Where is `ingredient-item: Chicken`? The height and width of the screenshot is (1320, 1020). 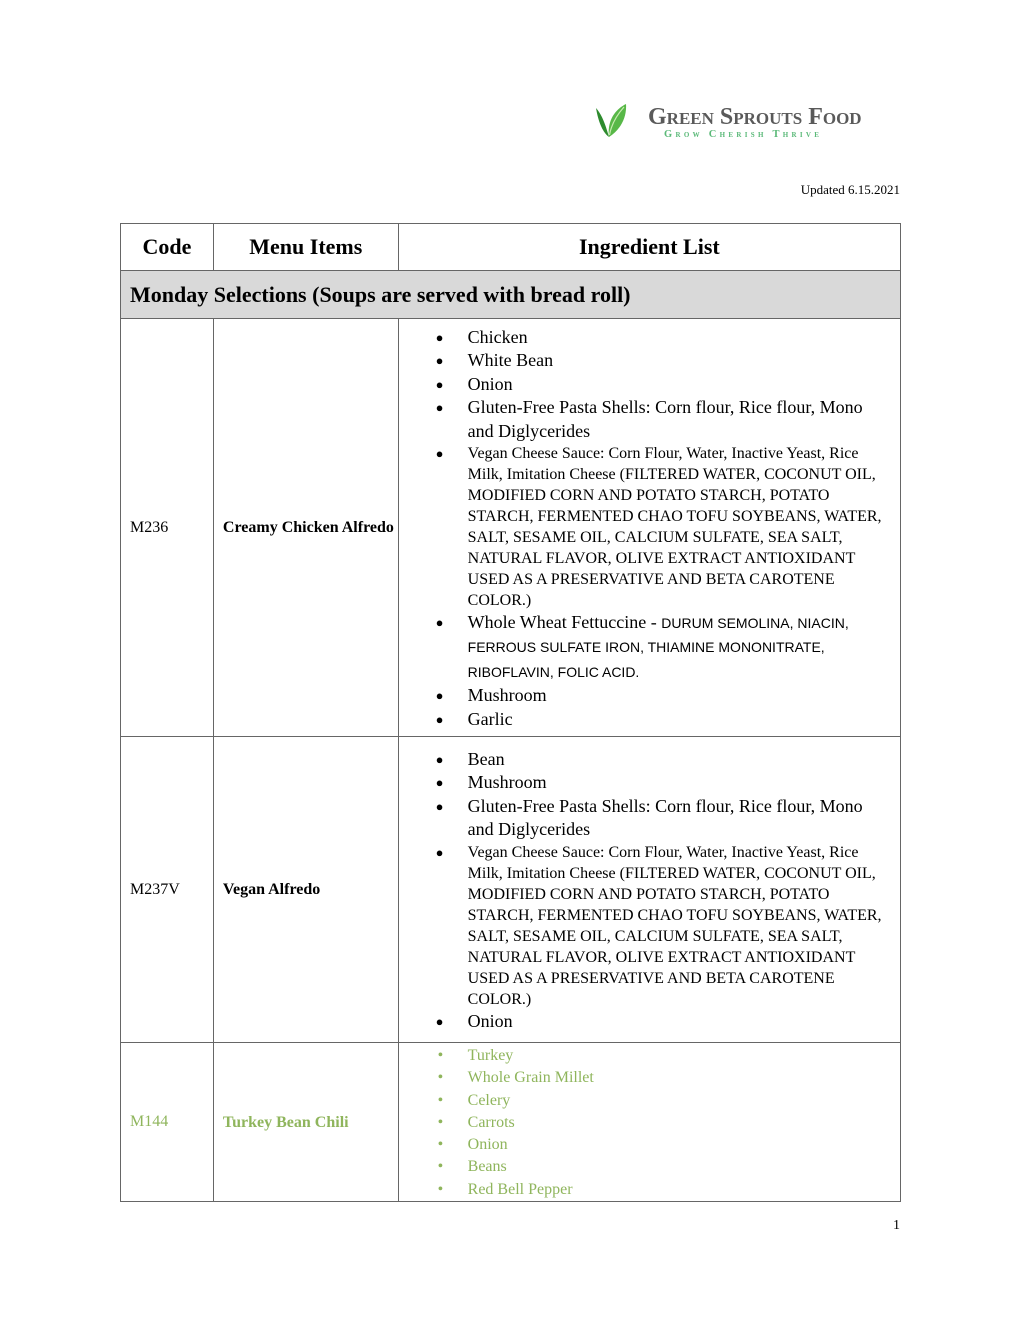
ingredient-item: Chicken is located at coordinates (644, 338).